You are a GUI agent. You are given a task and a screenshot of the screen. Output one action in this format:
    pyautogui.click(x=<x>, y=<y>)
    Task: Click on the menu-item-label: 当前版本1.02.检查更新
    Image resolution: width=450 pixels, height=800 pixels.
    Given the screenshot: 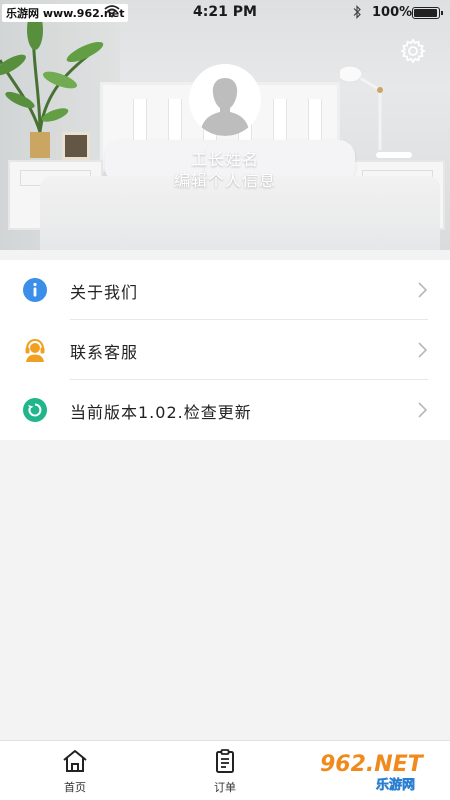 What is the action you would take?
    pyautogui.click(x=161, y=412)
    